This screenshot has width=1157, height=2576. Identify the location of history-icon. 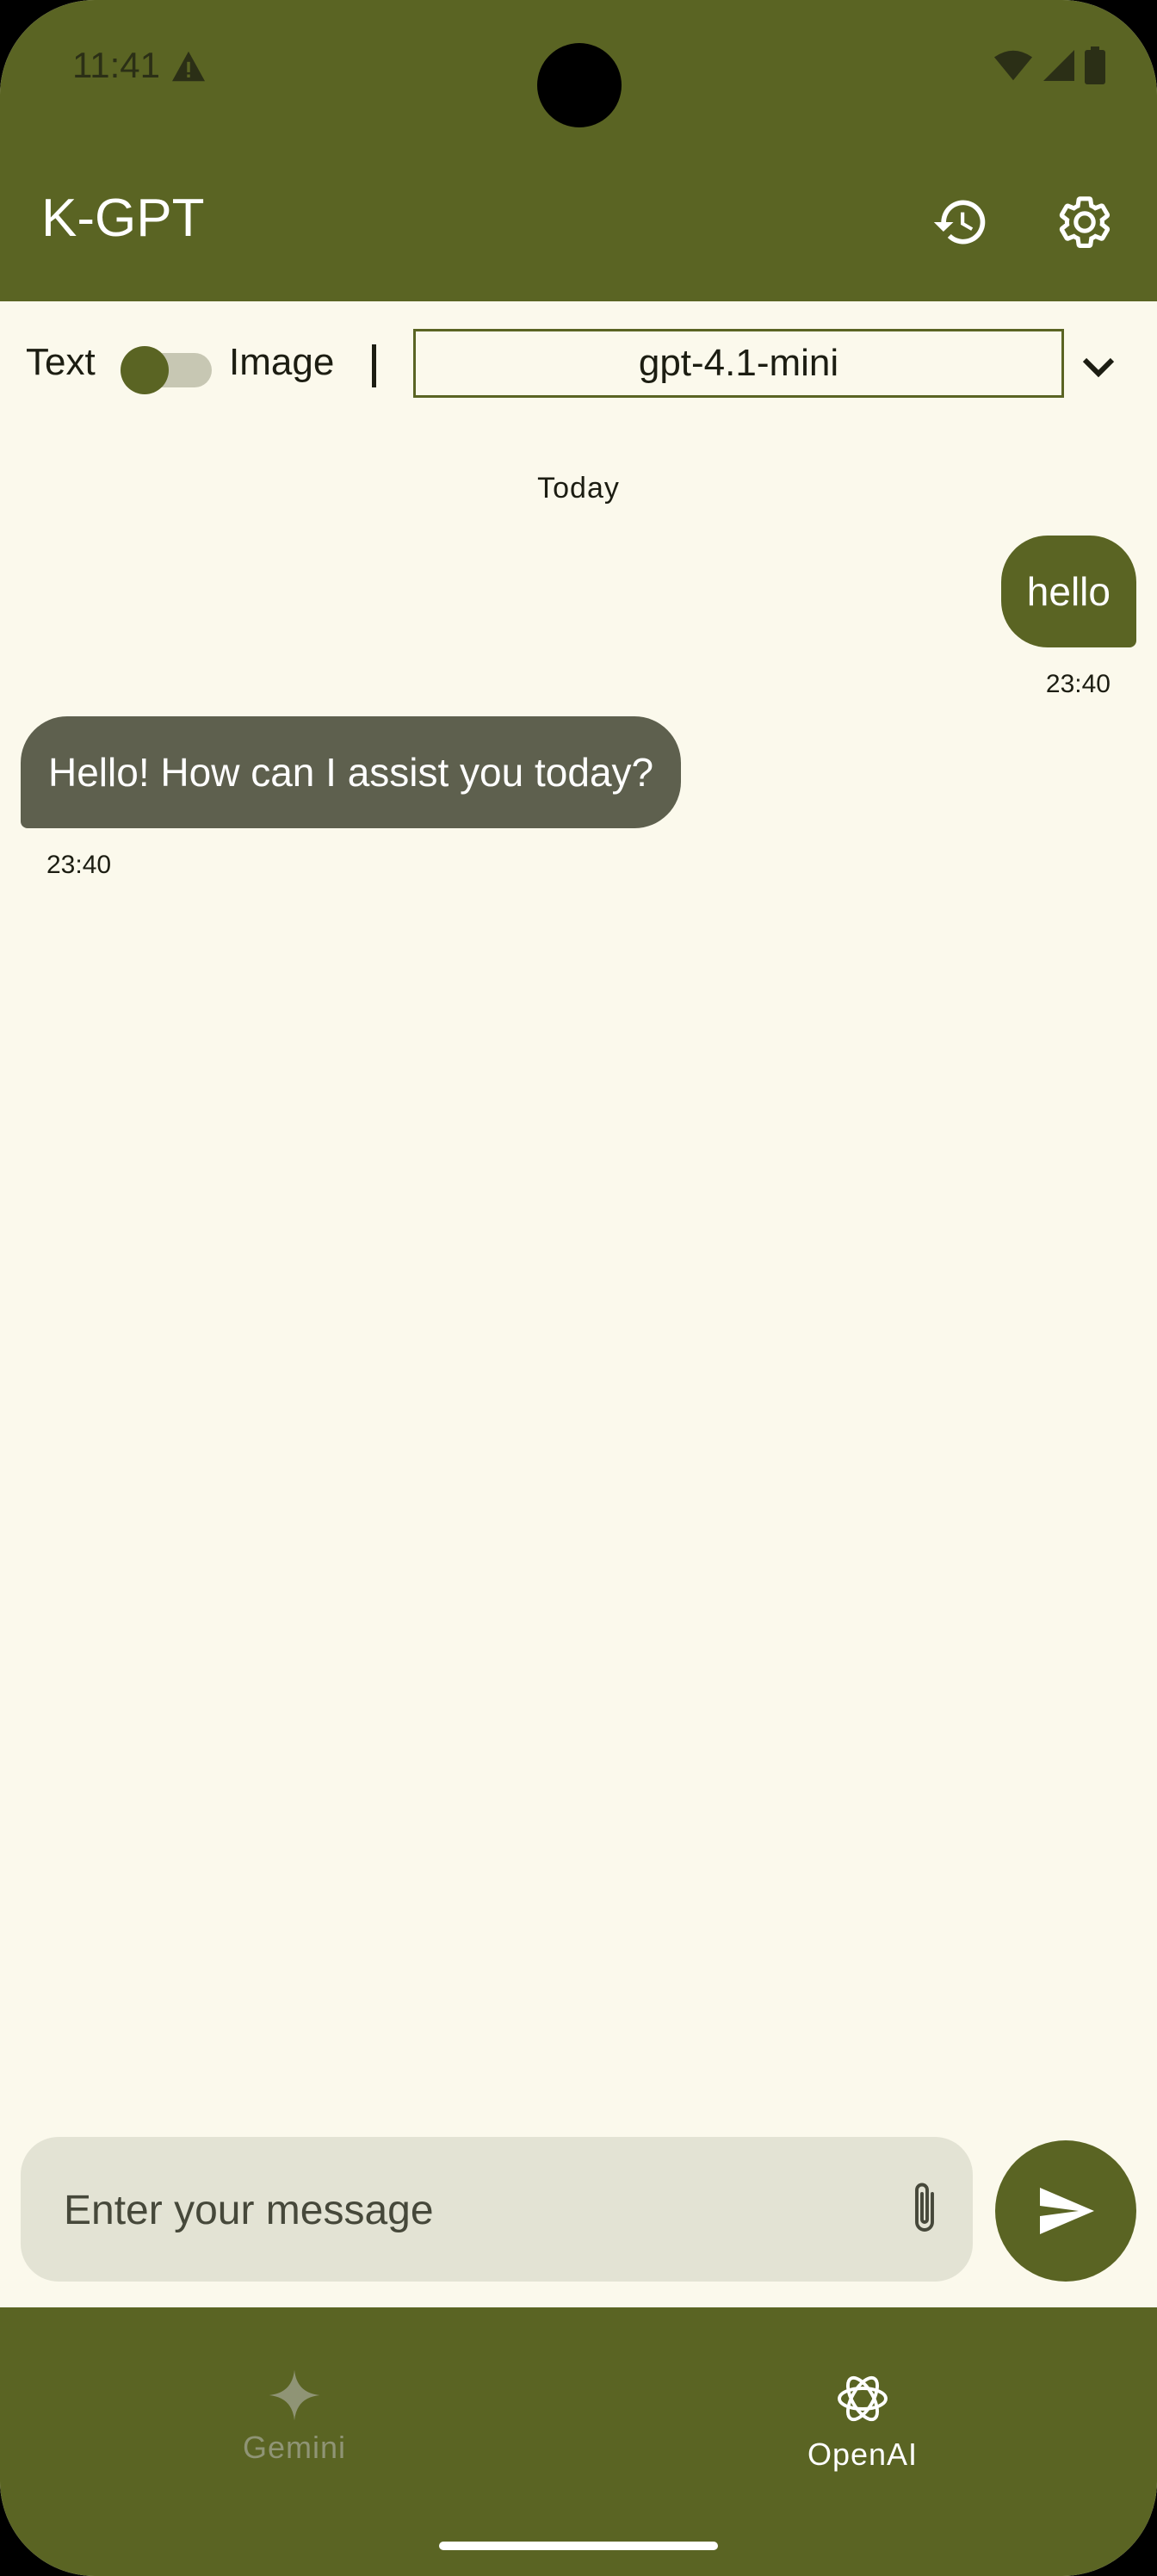
(960, 222).